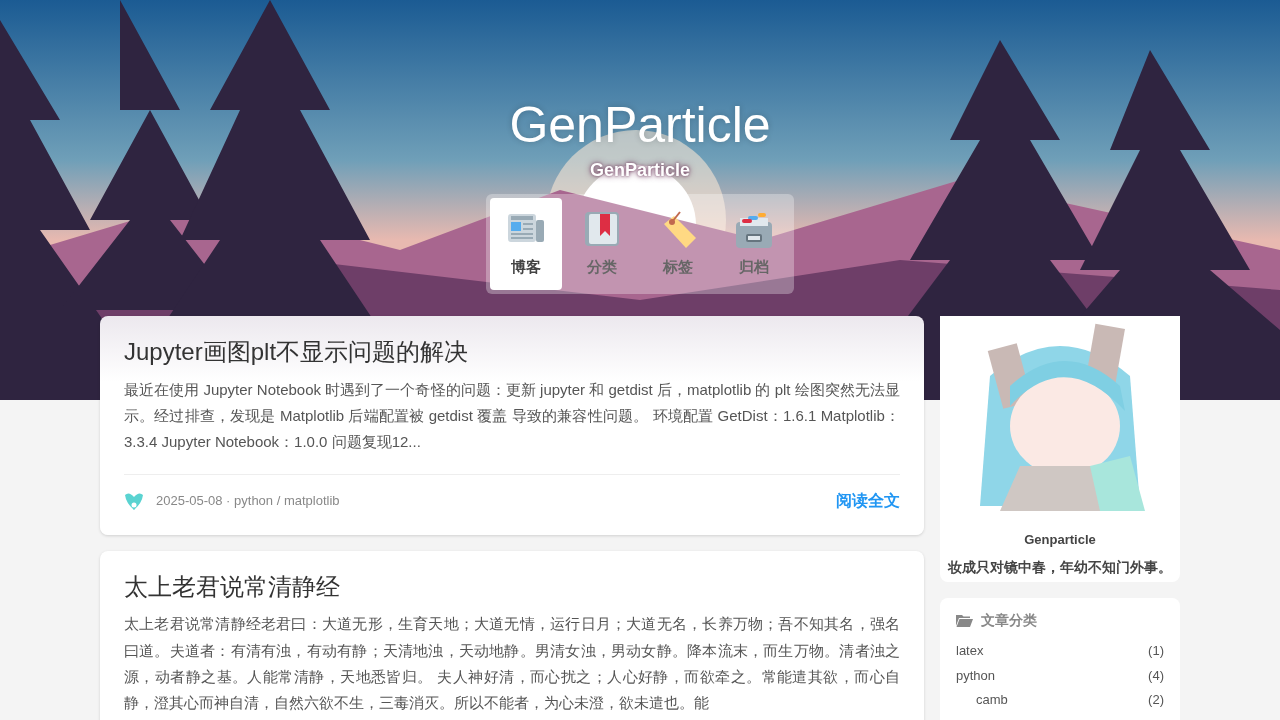  What do you see at coordinates (1060, 701) in the screenshot?
I see `category-item: camb (2)` at bounding box center [1060, 701].